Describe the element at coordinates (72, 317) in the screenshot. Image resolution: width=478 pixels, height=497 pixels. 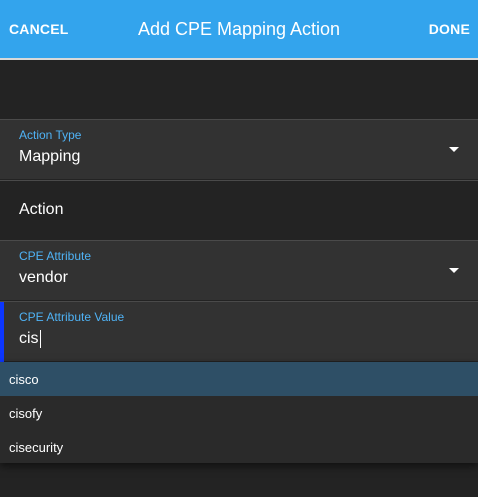
I see `cpe-attribute-value-label: CPE Attribute Value` at that location.